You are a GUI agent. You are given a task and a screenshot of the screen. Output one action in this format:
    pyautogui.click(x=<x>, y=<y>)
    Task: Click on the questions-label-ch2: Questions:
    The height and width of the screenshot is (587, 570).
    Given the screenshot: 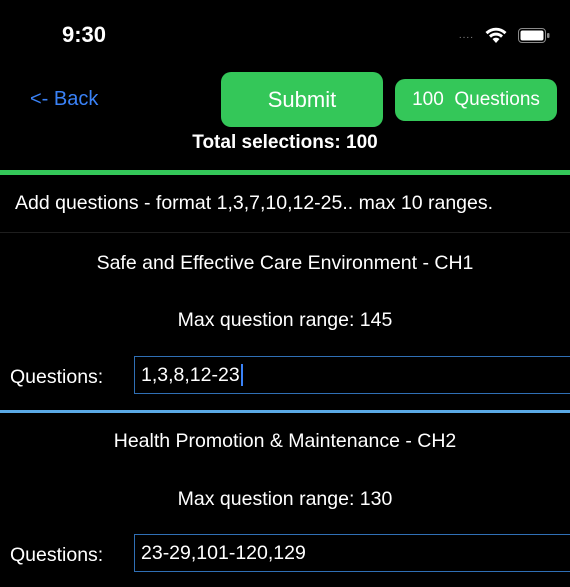 What is the action you would take?
    pyautogui.click(x=57, y=555)
    